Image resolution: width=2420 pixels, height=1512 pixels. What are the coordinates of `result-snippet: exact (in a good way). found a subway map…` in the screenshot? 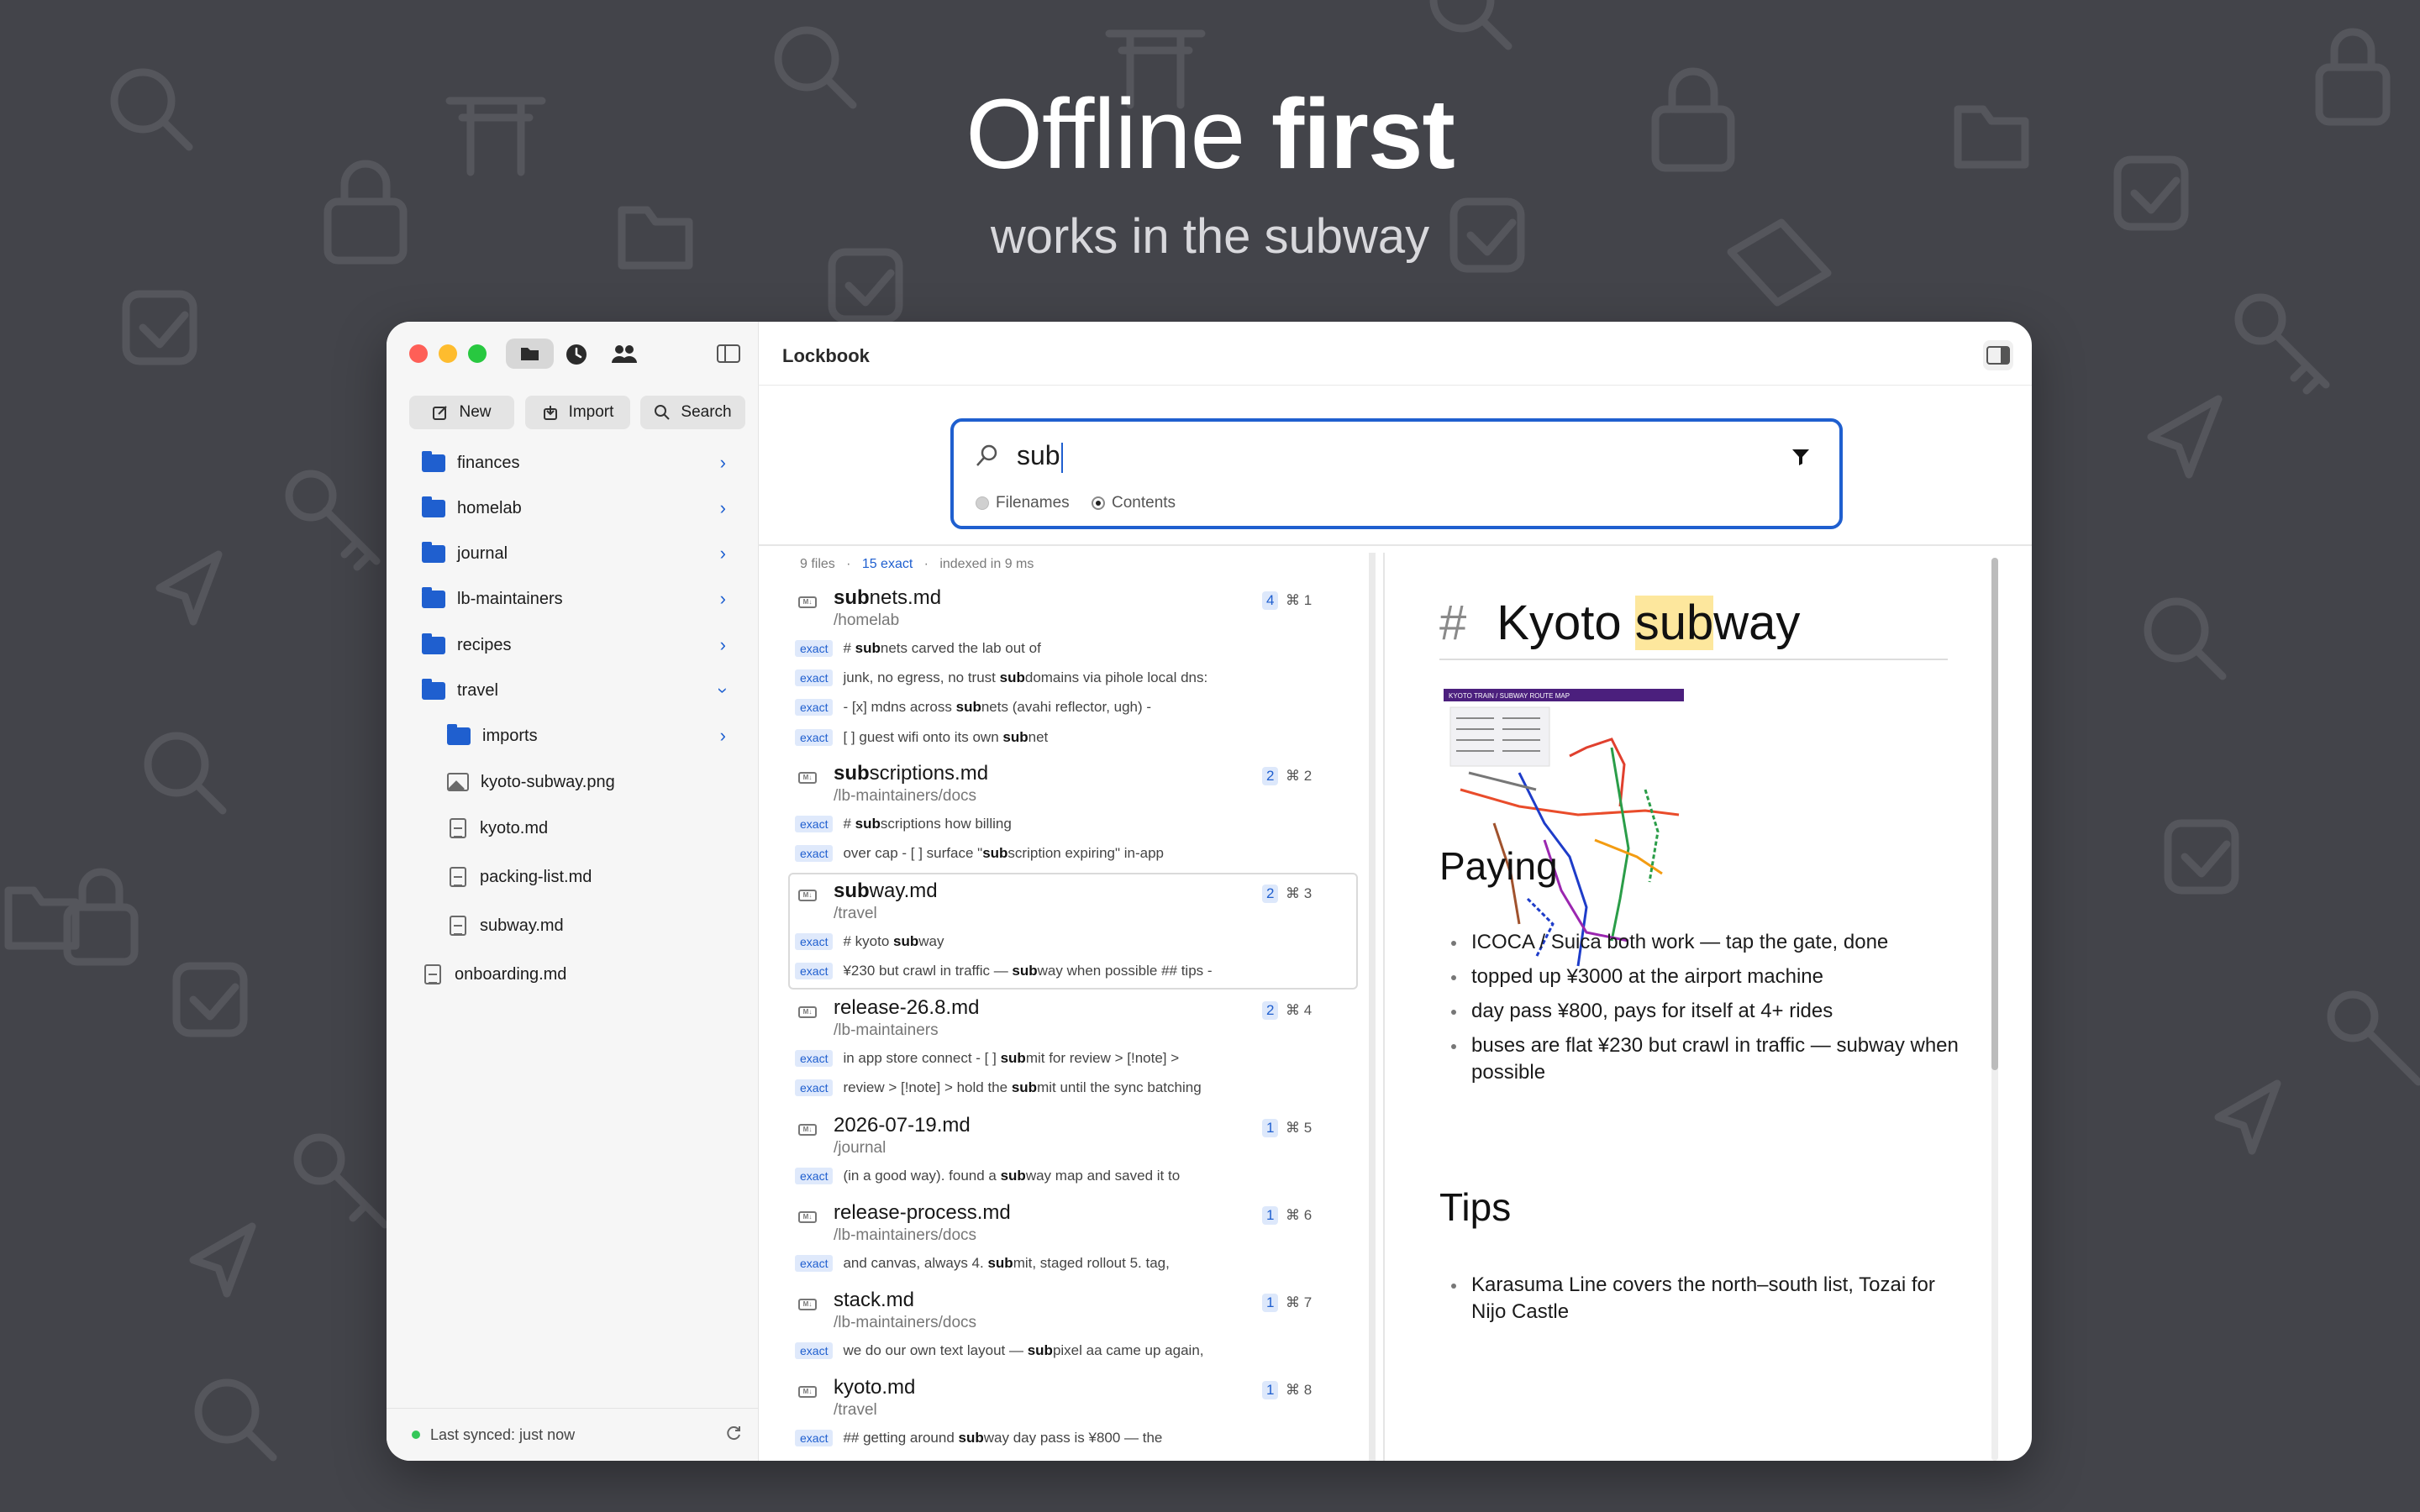 It's located at (988, 1176).